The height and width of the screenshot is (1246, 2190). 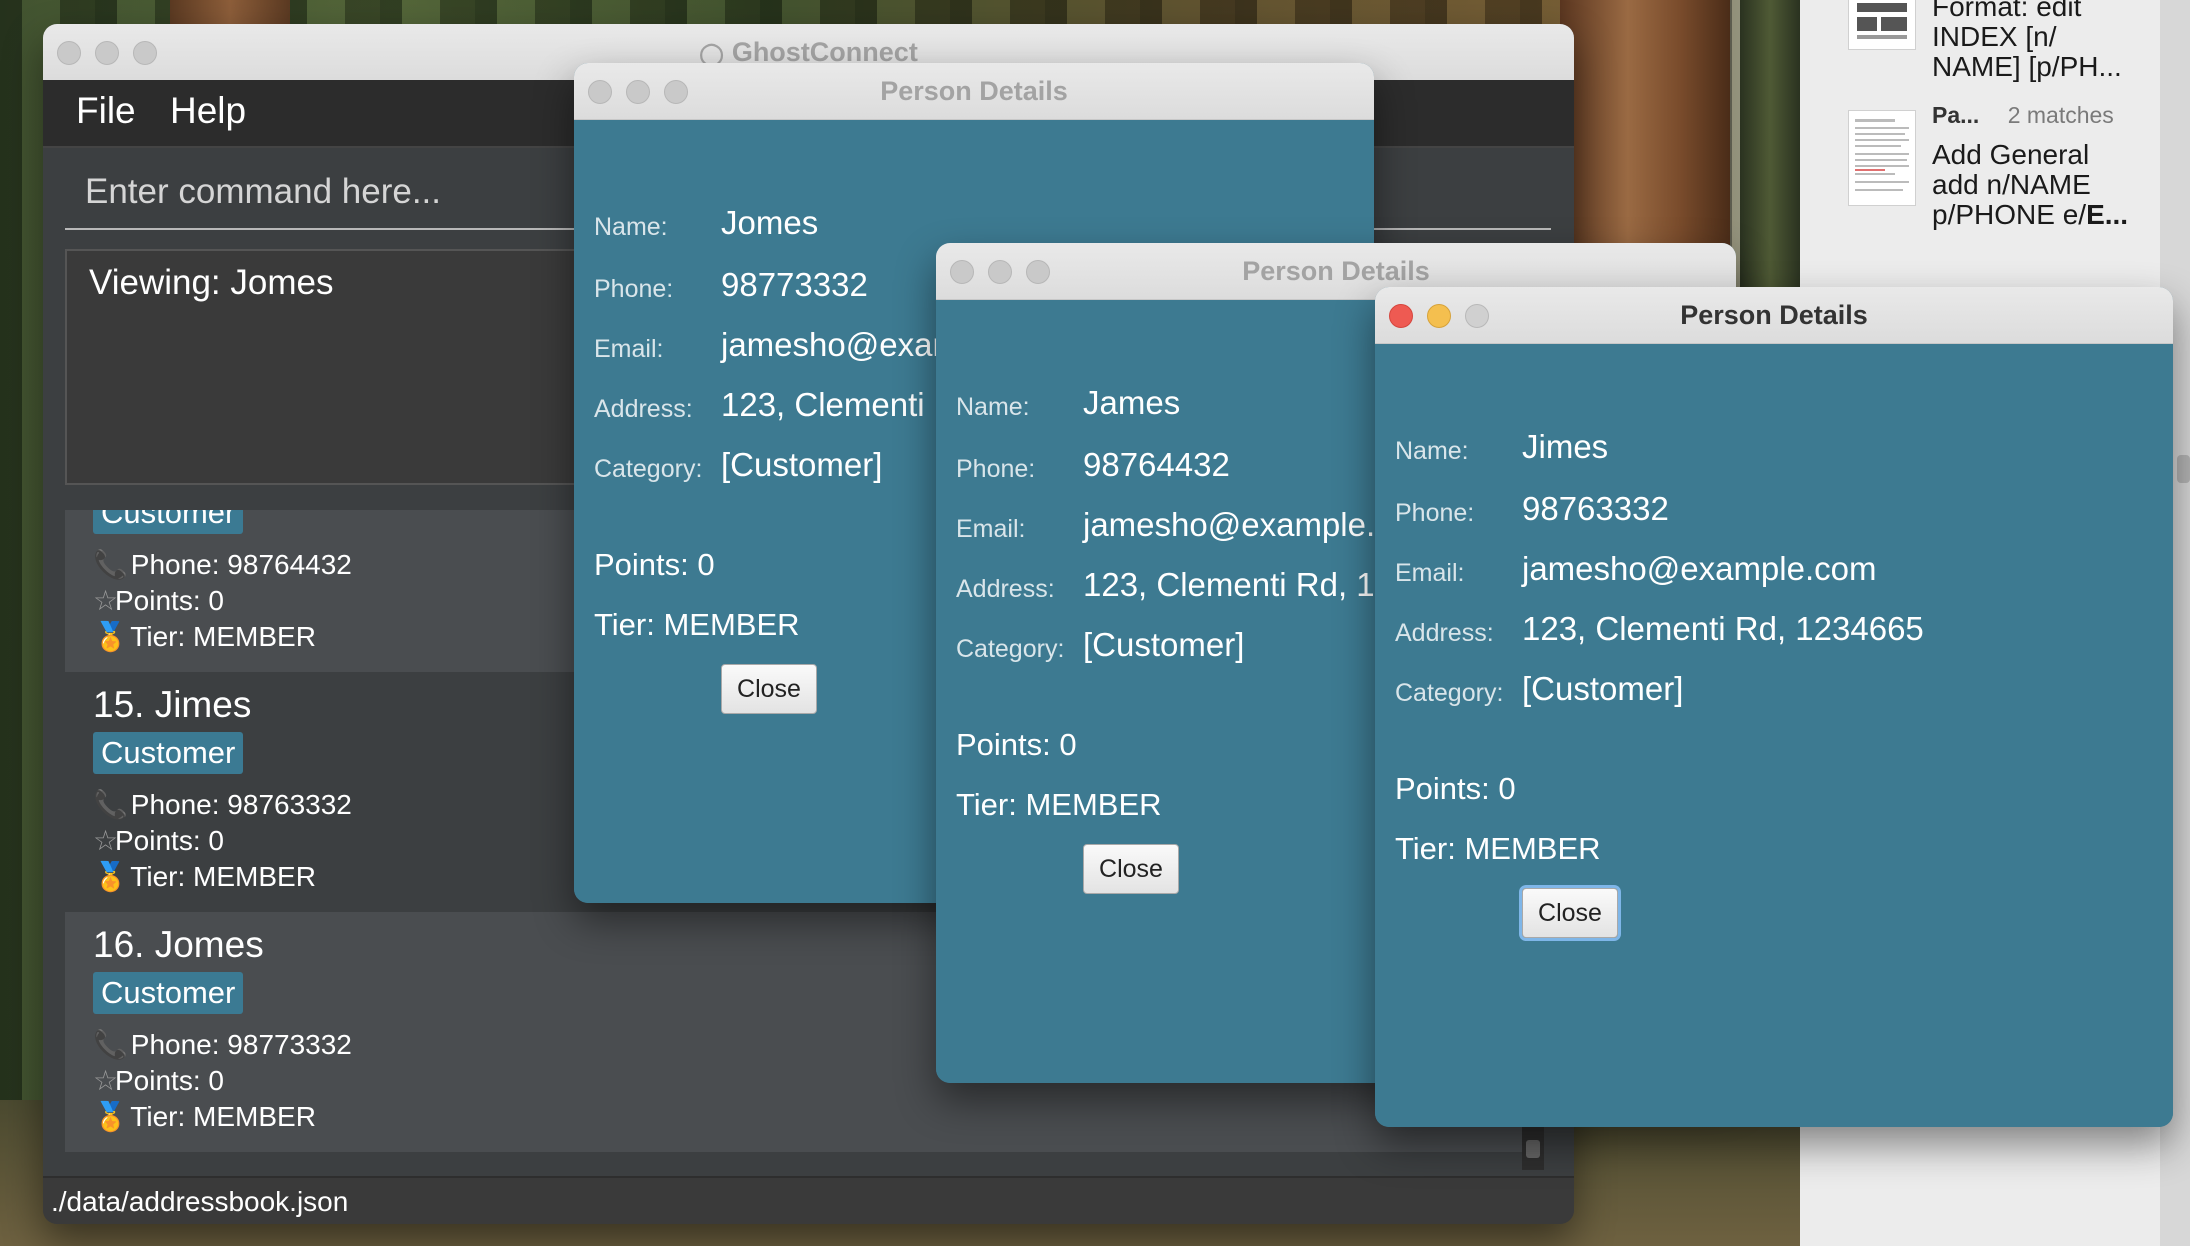 I want to click on address-value: 123, Clementi Rd, 1234665, so click(x=1723, y=628).